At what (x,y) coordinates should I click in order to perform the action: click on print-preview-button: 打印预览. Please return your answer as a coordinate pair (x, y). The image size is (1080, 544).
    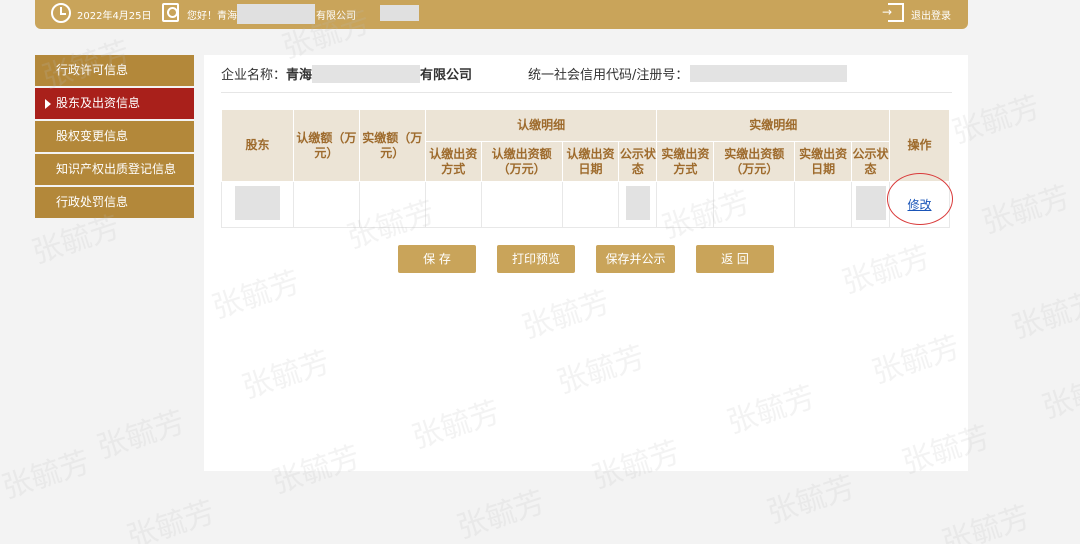
    Looking at the image, I should click on (536, 259).